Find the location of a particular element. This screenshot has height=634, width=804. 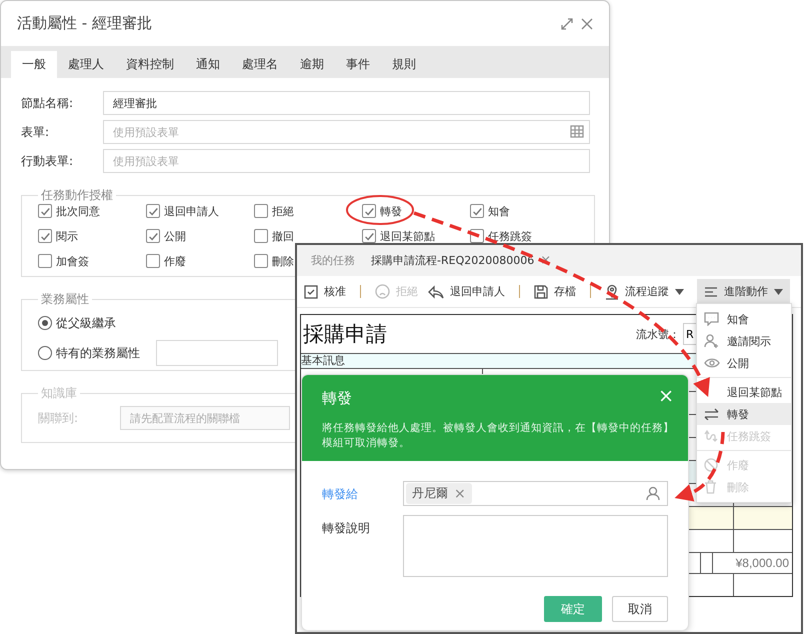

checkbox: 加會簽 is located at coordinates (63, 261).